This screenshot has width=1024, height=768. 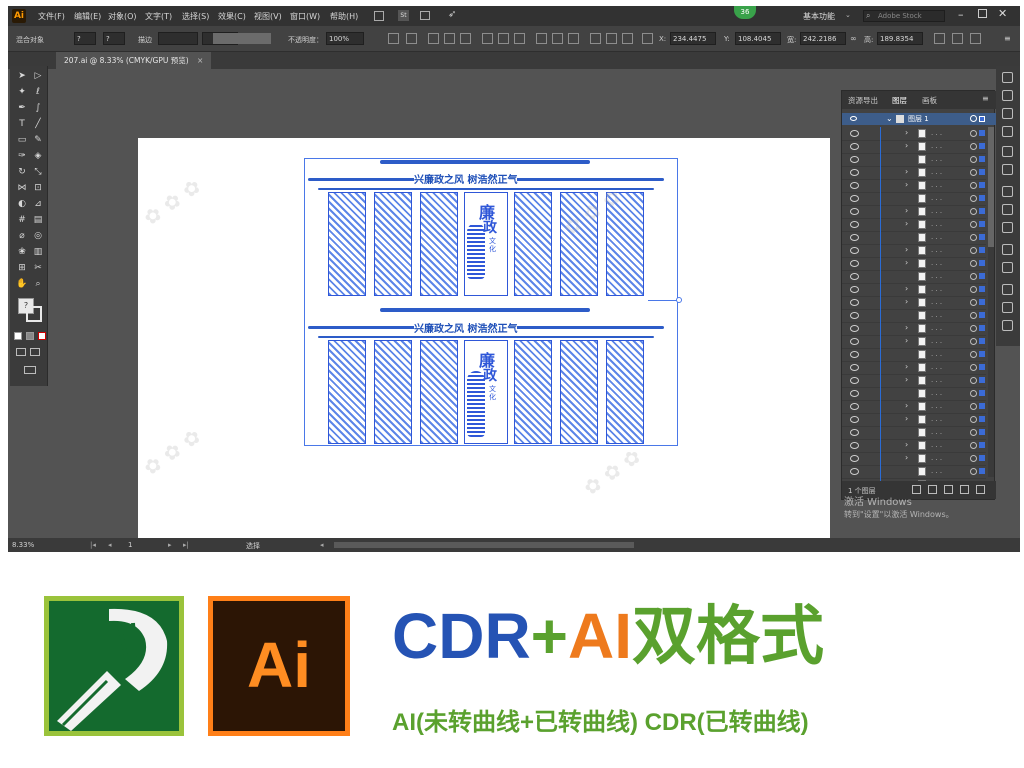 I want to click on screen-mode-icon, so click(x=35, y=352).